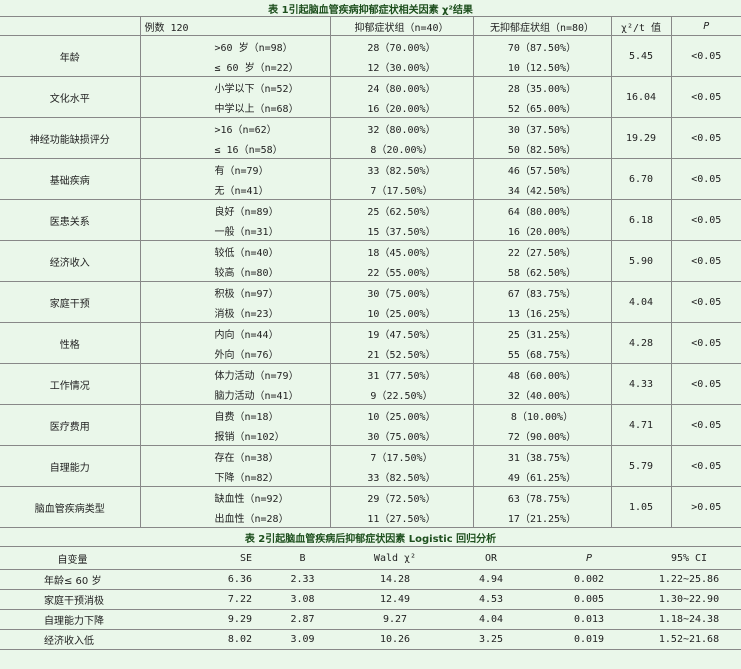 The height and width of the screenshot is (669, 741). I want to click on table1-header-factor, so click(70, 26).